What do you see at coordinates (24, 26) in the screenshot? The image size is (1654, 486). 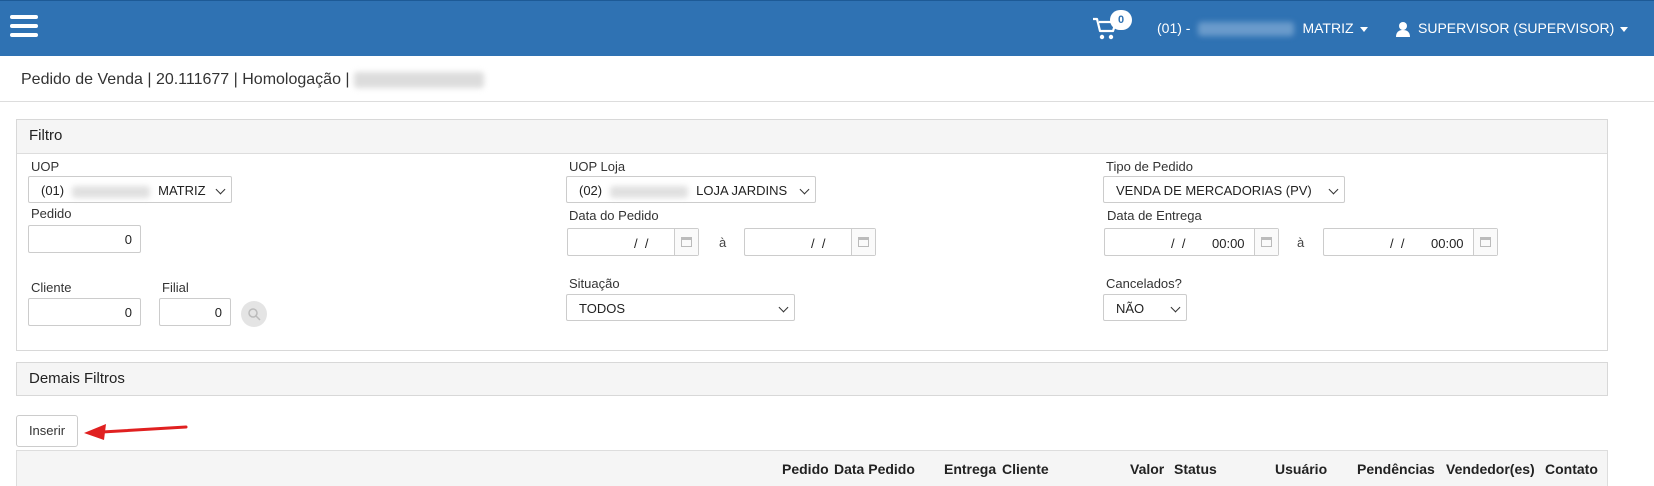 I see `menu-icon` at bounding box center [24, 26].